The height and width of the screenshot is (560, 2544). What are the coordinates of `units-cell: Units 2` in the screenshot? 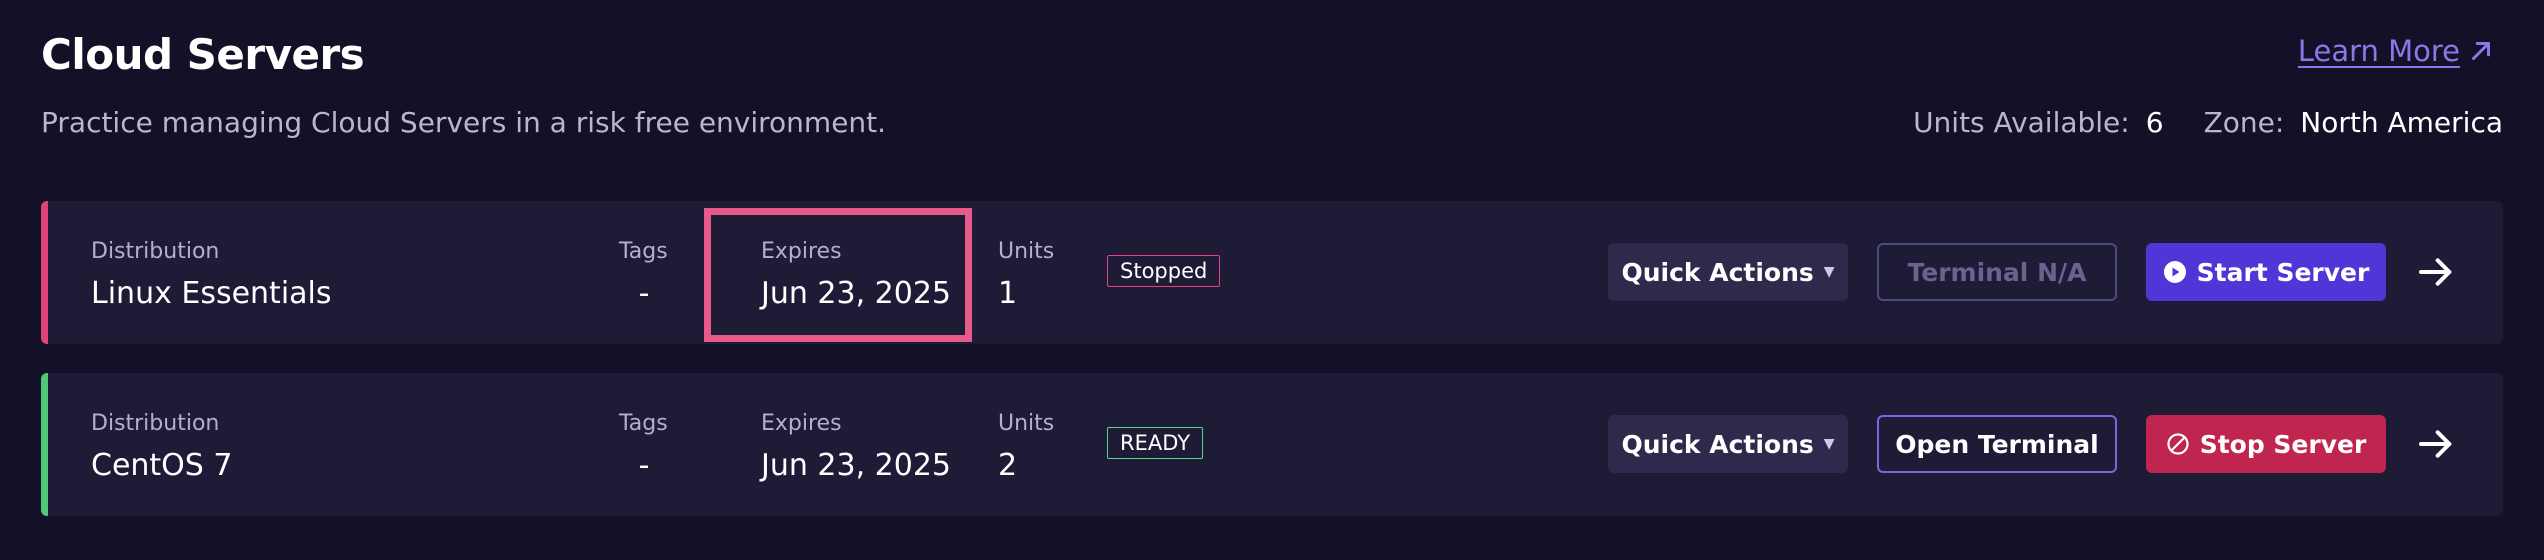 It's located at (1026, 447).